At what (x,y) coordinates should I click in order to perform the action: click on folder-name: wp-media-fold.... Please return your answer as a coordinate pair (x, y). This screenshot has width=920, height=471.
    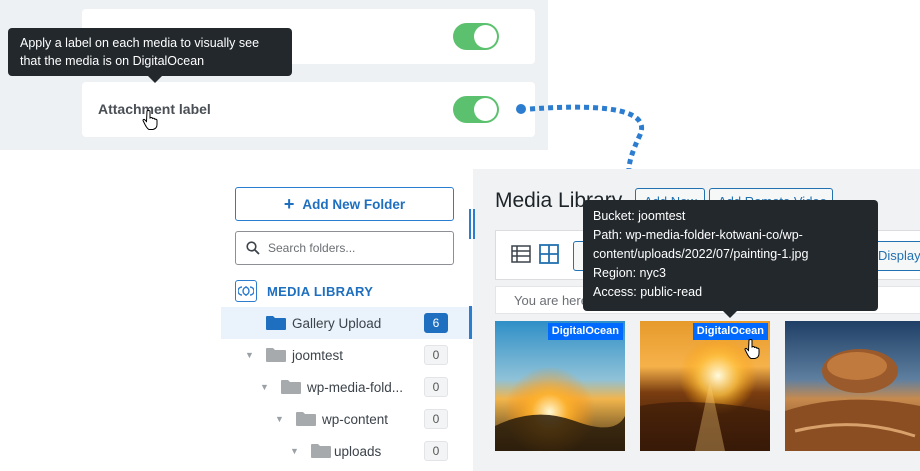
    Looking at the image, I should click on (355, 387).